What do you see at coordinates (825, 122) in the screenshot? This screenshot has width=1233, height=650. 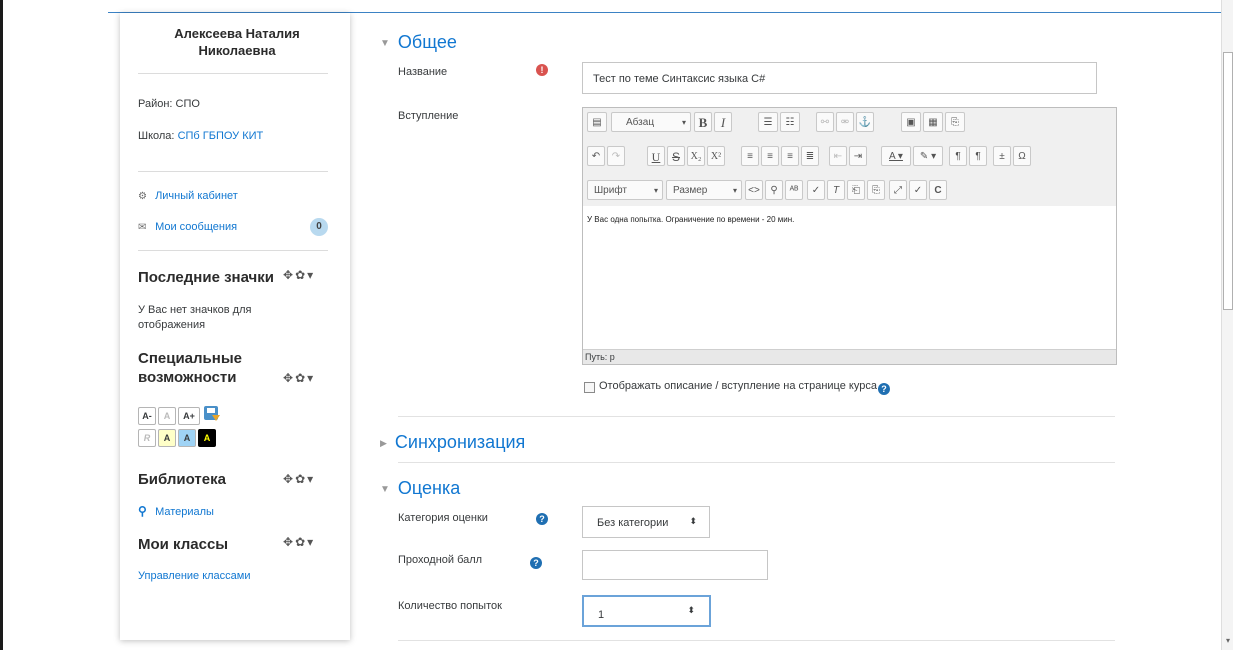 I see `link-icon: ⚯` at bounding box center [825, 122].